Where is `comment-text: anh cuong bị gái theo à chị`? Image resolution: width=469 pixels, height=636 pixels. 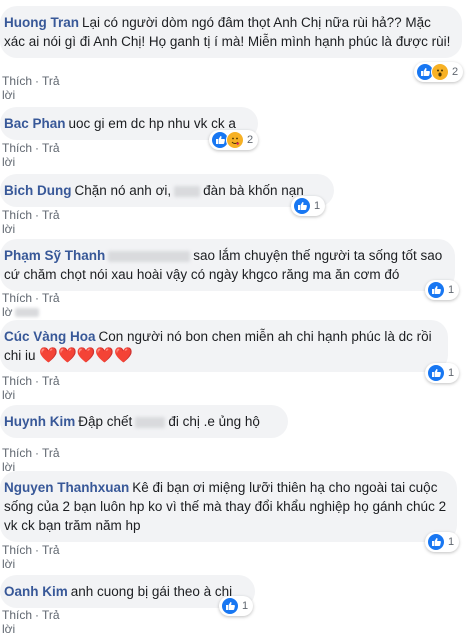 comment-text: anh cuong bị gái theo à chị is located at coordinates (151, 591).